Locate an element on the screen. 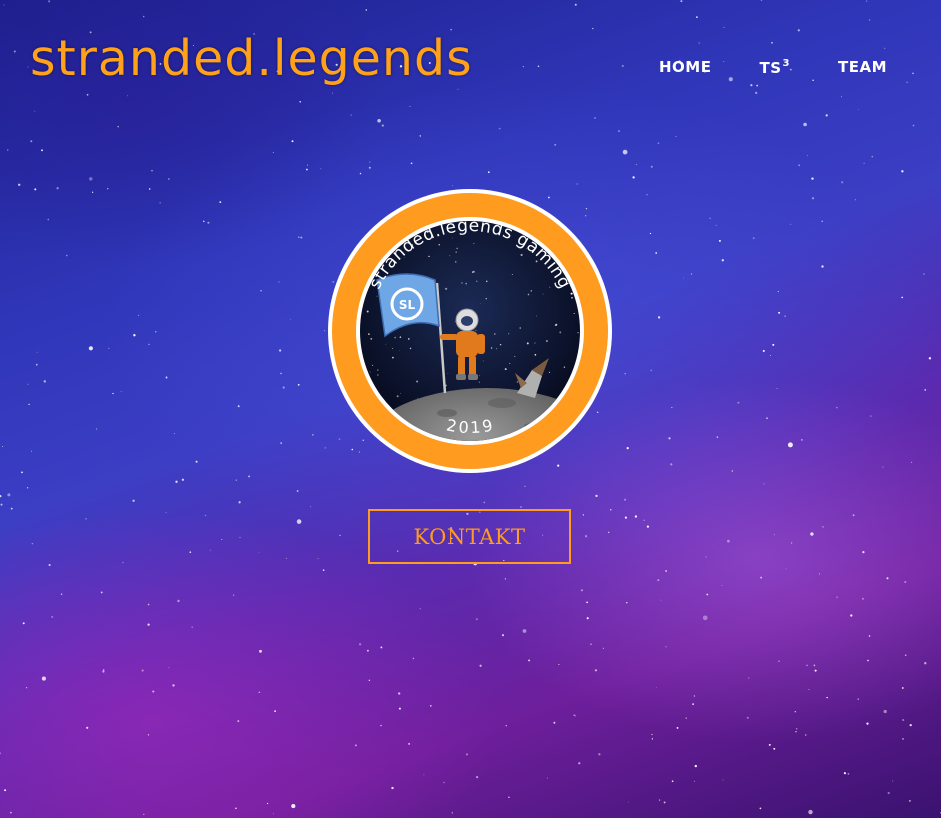 The width and height of the screenshot is (941, 818). nav-item-team: TEAM is located at coordinates (862, 67).